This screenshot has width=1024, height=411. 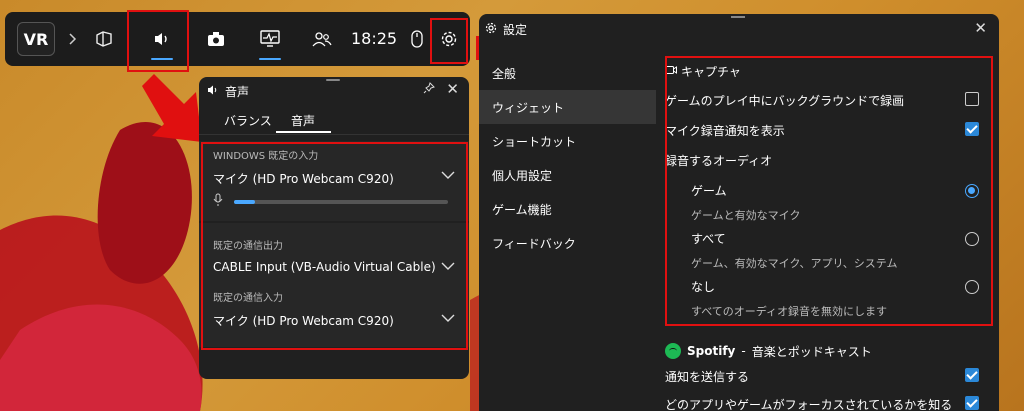 What do you see at coordinates (303, 120) in the screenshot?
I see `tab-audio: 音声` at bounding box center [303, 120].